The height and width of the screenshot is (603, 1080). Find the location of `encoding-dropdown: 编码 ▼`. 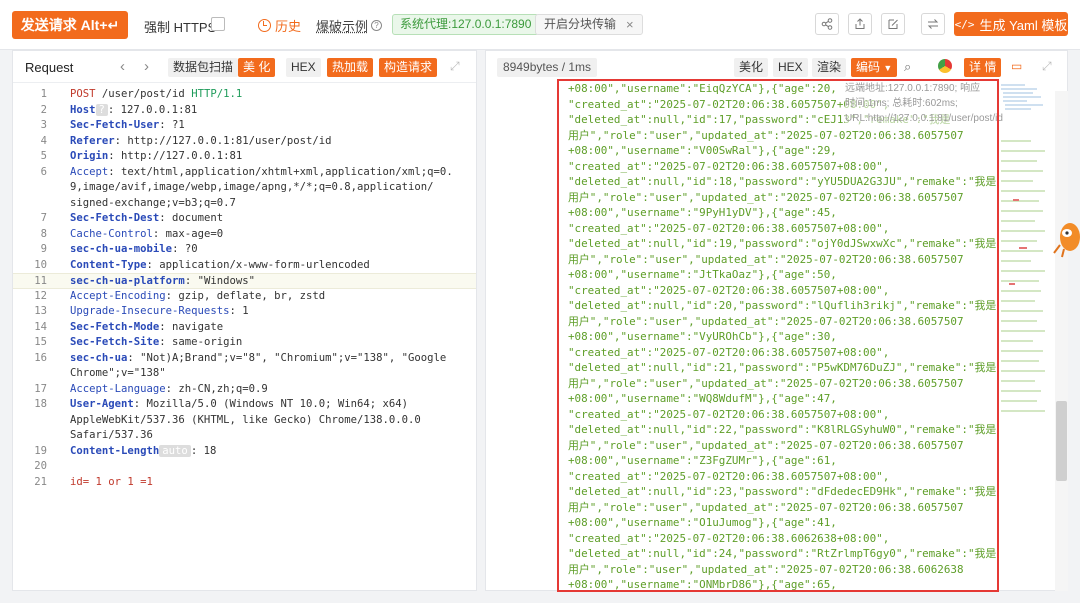

encoding-dropdown: 编码 ▼ is located at coordinates (874, 67).